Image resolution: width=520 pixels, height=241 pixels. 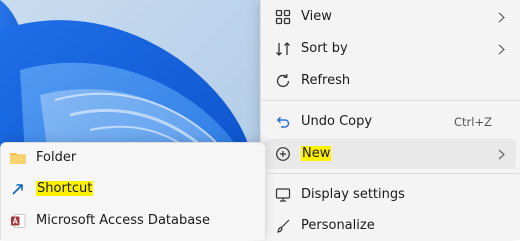 I want to click on access-database-icon, so click(x=18, y=221).